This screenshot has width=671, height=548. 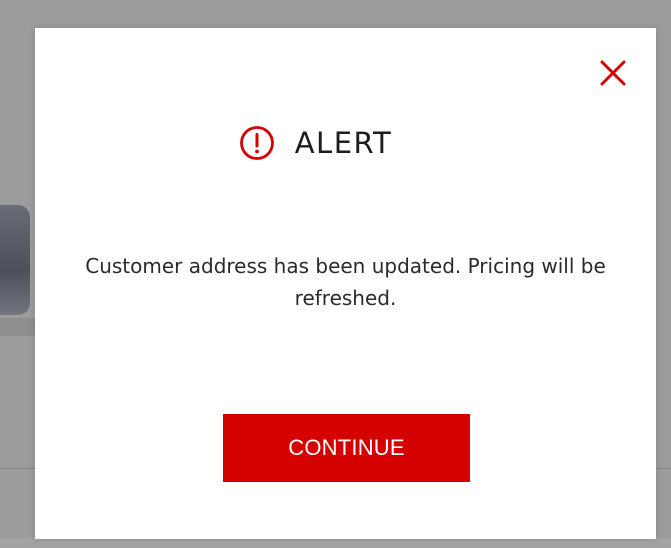 What do you see at coordinates (335, 543) in the screenshot?
I see `background-footer-strip` at bounding box center [335, 543].